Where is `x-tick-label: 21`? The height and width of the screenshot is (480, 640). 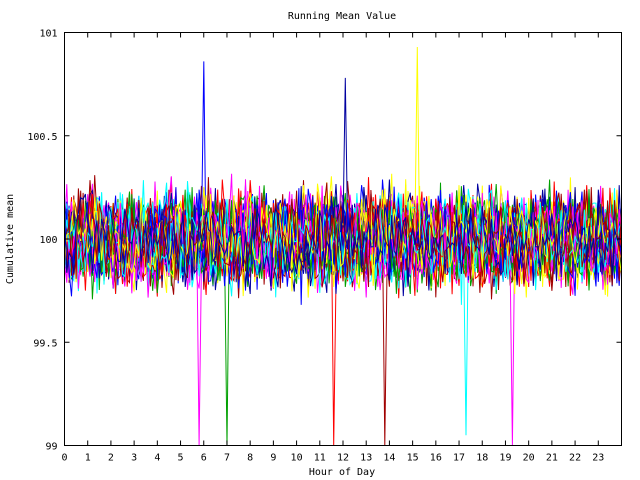
x-tick-label: 21 is located at coordinates (552, 458).